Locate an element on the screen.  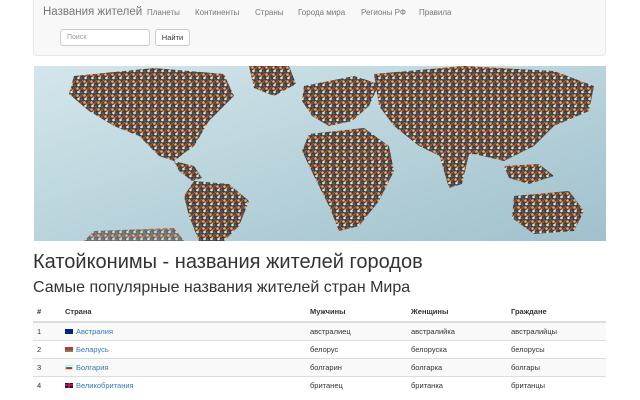
row-number: 2 is located at coordinates (49, 349).